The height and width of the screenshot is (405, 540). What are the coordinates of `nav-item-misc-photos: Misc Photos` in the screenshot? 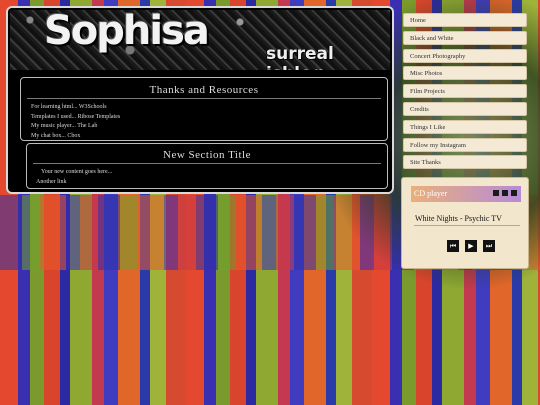 It's located at (465, 73).